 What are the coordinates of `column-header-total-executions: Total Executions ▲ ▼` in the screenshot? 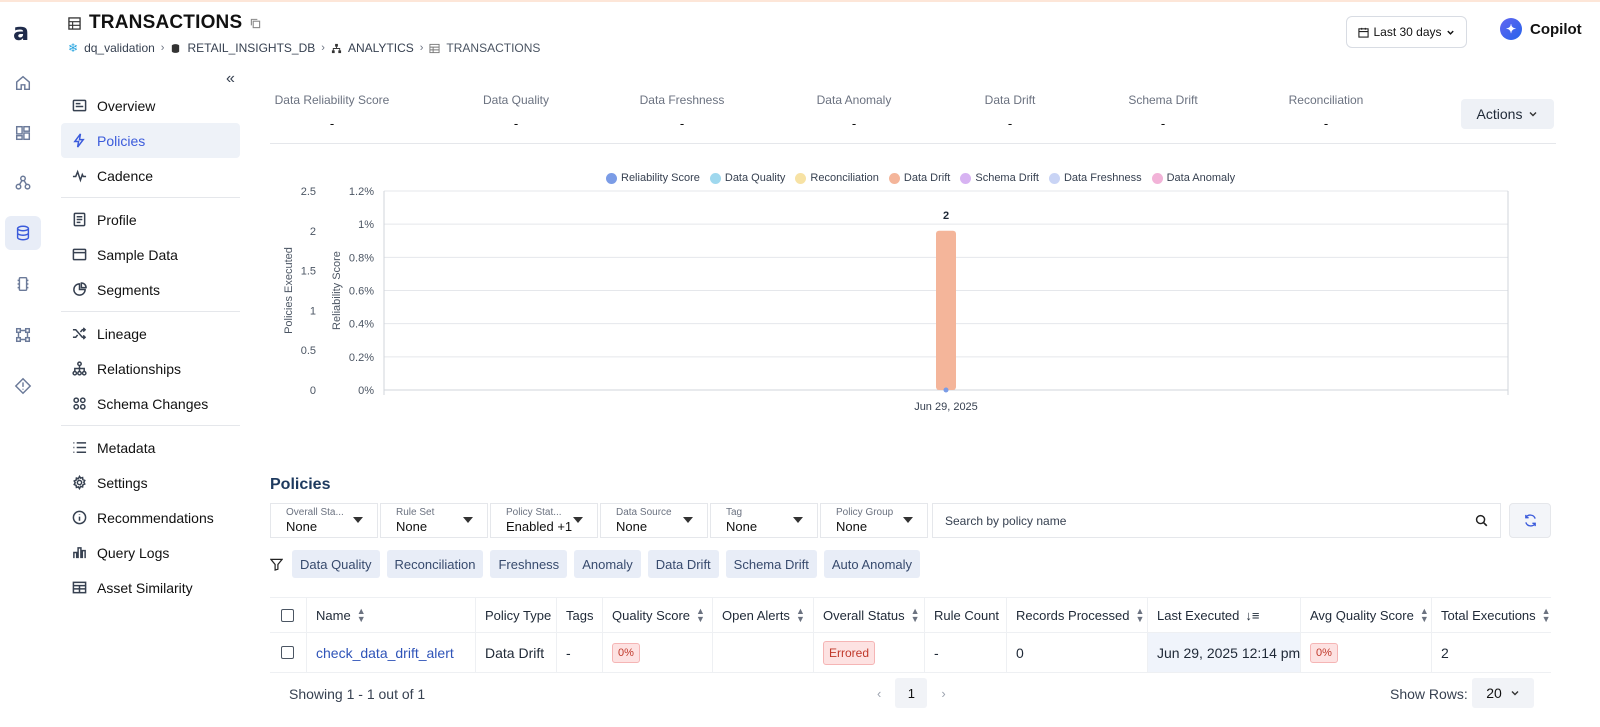 It's located at (1491, 615).